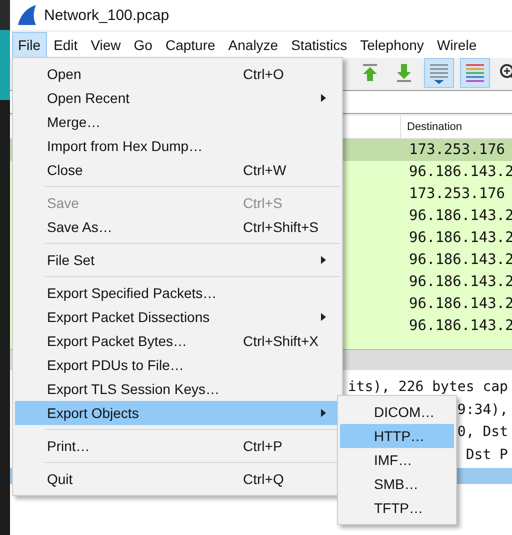  Describe the element at coordinates (439, 73) in the screenshot. I see `autoscroll-icon` at that location.